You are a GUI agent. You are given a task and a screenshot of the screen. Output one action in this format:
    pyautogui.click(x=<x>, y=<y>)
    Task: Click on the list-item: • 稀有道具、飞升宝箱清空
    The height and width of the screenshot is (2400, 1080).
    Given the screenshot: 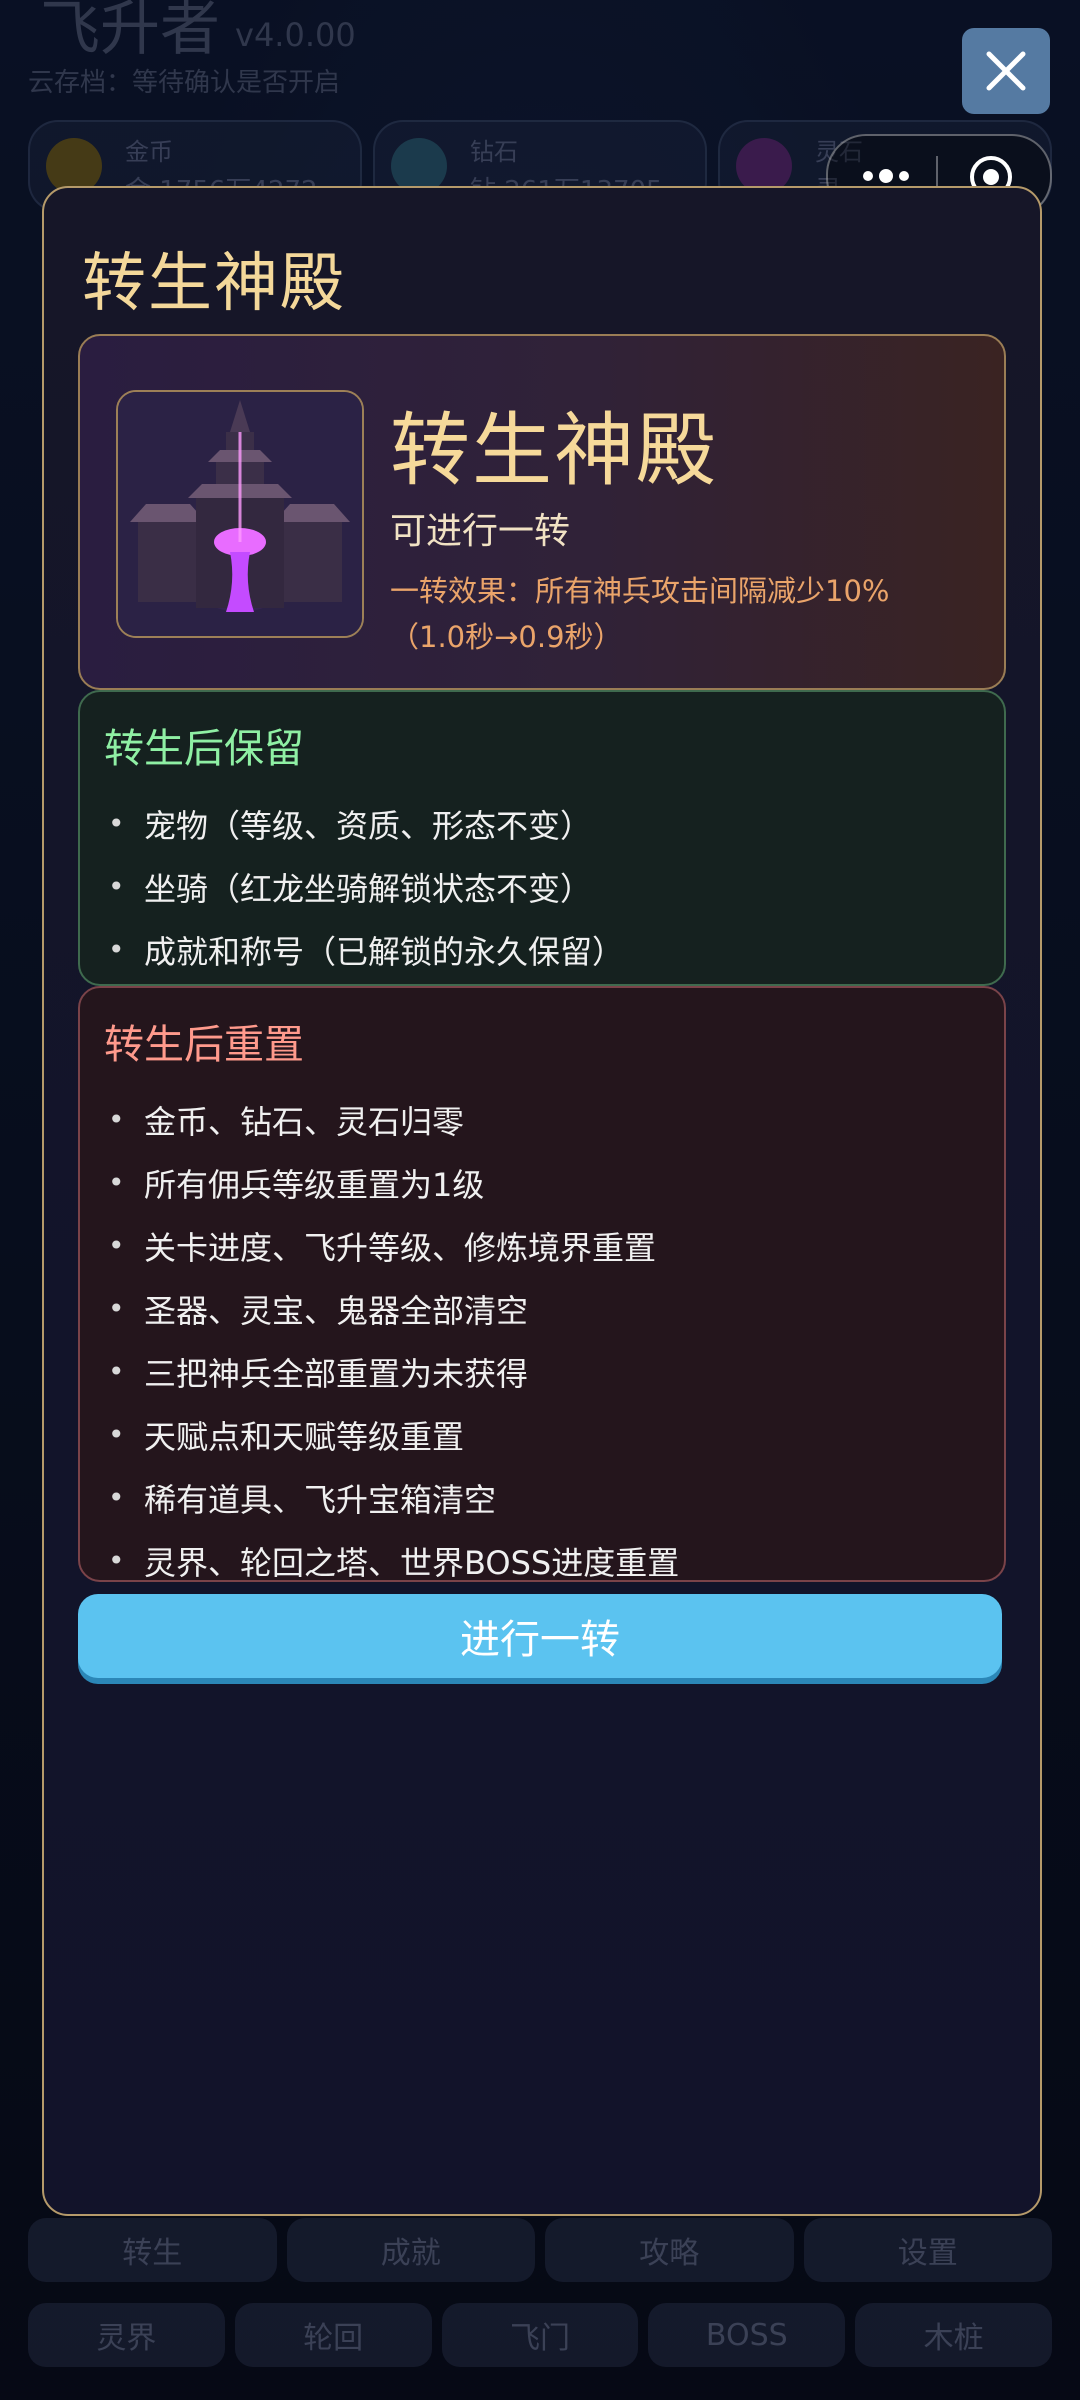 What is the action you would take?
    pyautogui.click(x=302, y=1499)
    